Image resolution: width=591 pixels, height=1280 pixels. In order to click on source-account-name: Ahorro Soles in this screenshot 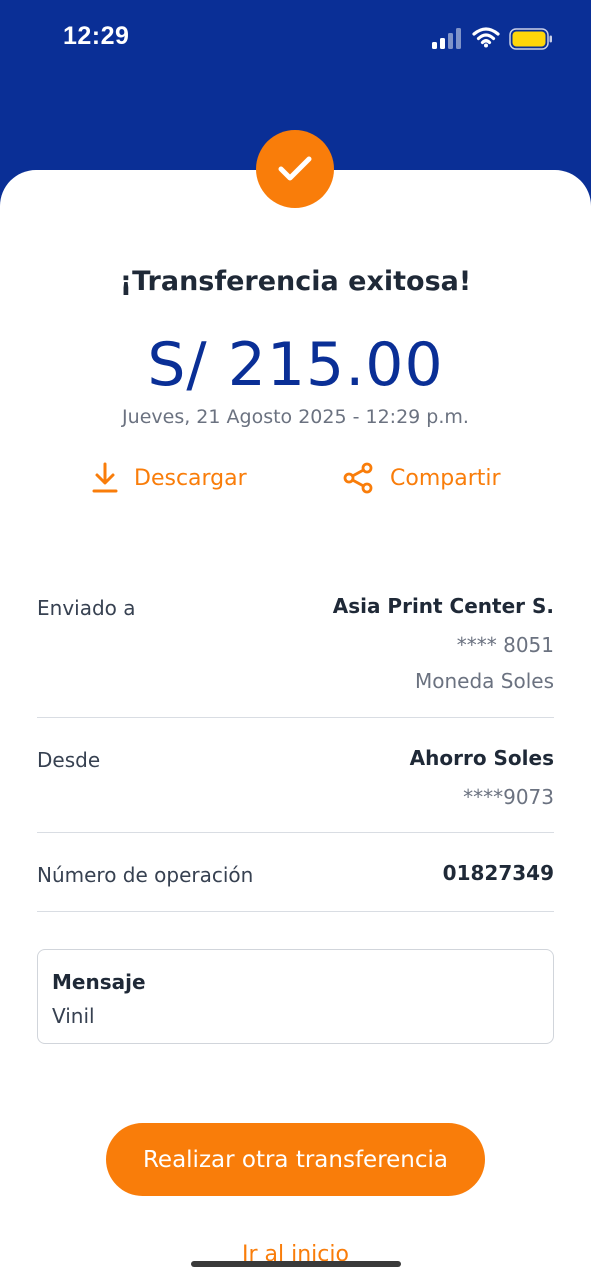, I will do `click(481, 758)`.